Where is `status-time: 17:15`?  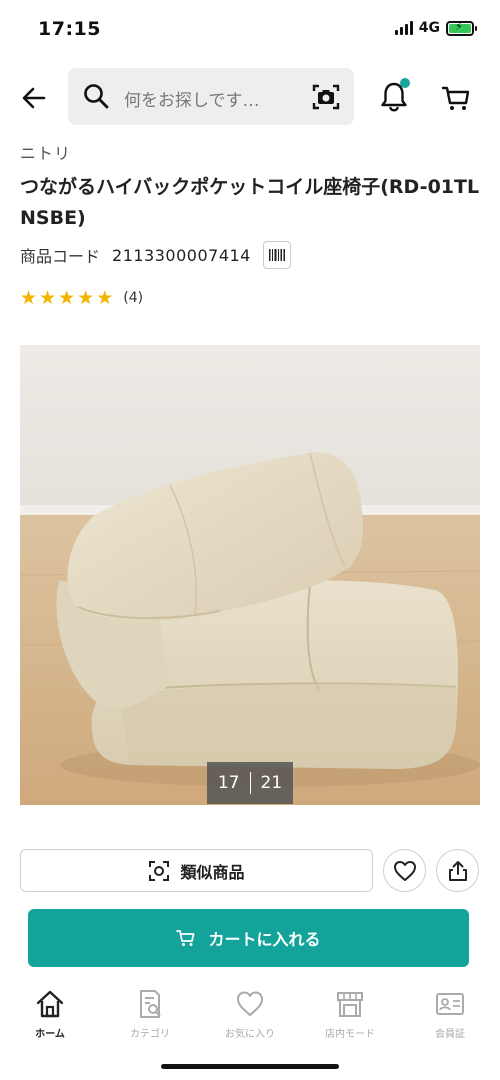 status-time: 17:15 is located at coordinates (69, 29).